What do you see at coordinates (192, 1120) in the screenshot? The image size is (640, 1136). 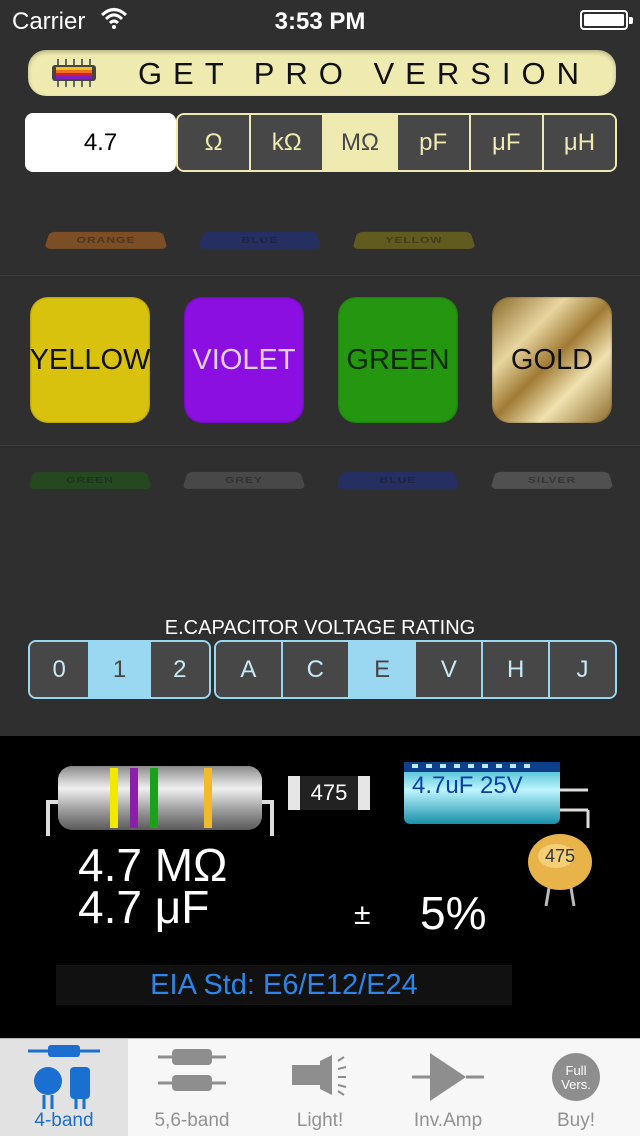 I see `tab-label: 5,6-band` at bounding box center [192, 1120].